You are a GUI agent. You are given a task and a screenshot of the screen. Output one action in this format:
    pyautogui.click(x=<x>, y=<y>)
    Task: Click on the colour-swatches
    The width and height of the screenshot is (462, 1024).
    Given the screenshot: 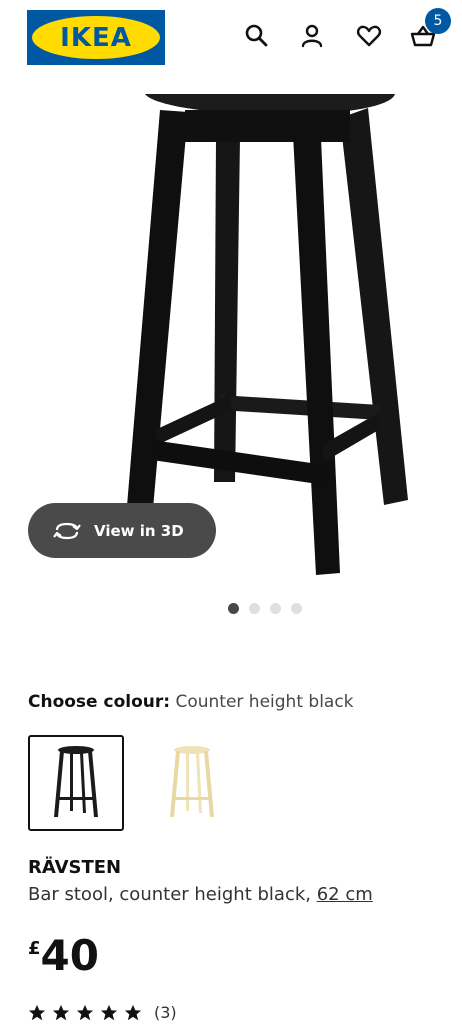 What is the action you would take?
    pyautogui.click(x=134, y=783)
    